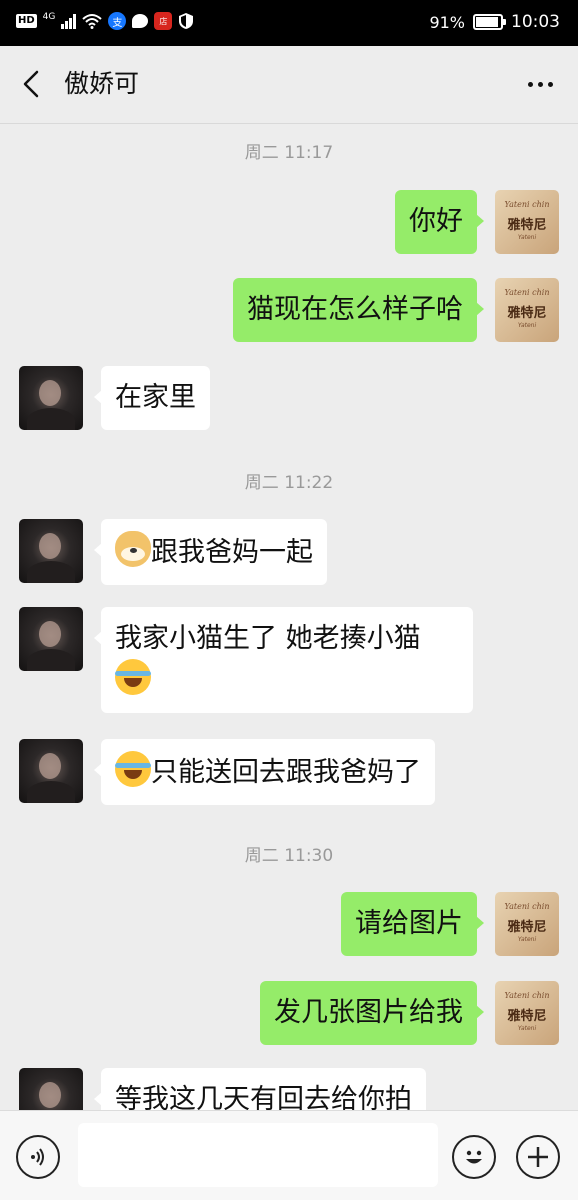 The image size is (578, 1200). I want to click on chevron-left-icon, so click(32, 84).